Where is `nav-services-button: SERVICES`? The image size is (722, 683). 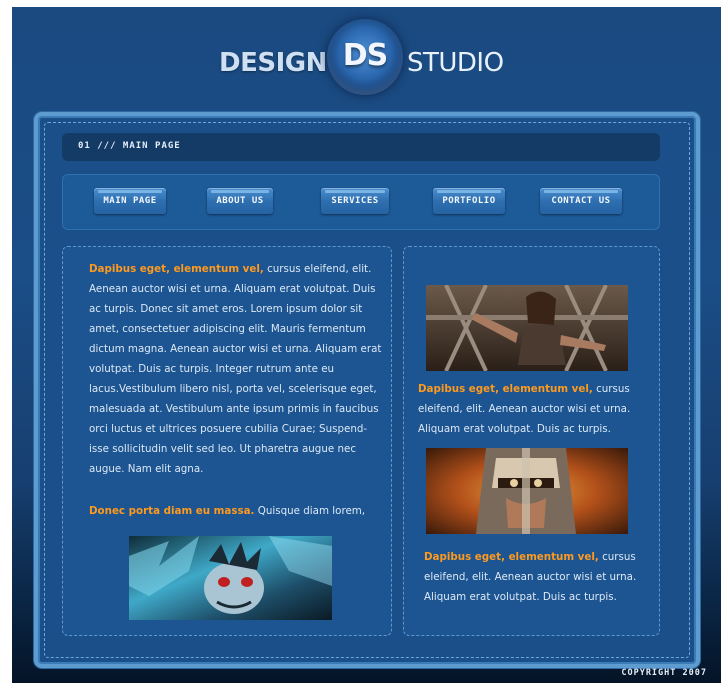 nav-services-button: SERVICES is located at coordinates (355, 201).